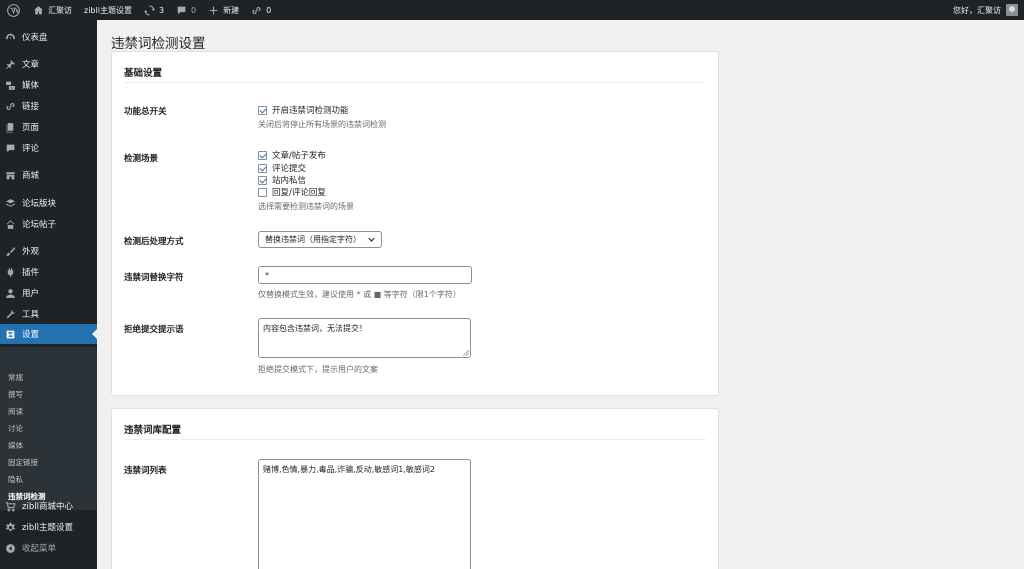 The height and width of the screenshot is (569, 1024). I want to click on media-icon, so click(10, 85).